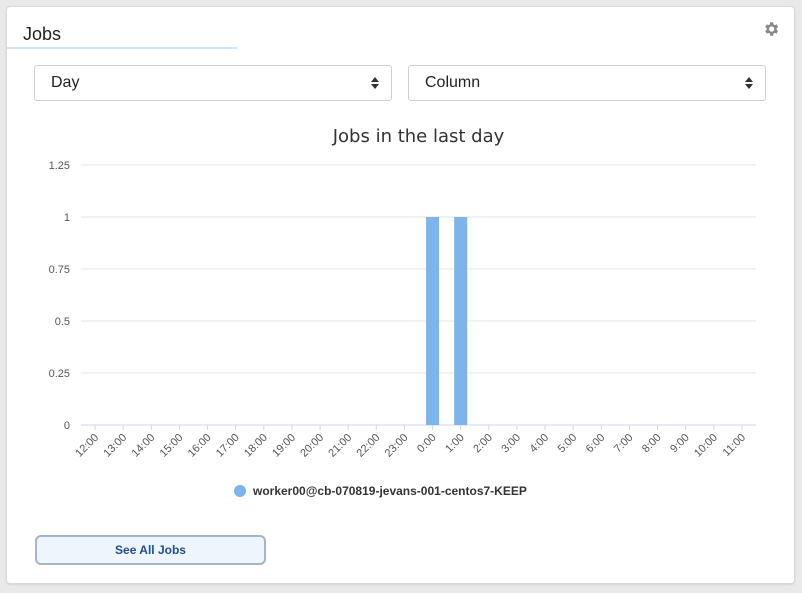  I want to click on x-tick-label: 10:00, so click(706, 446).